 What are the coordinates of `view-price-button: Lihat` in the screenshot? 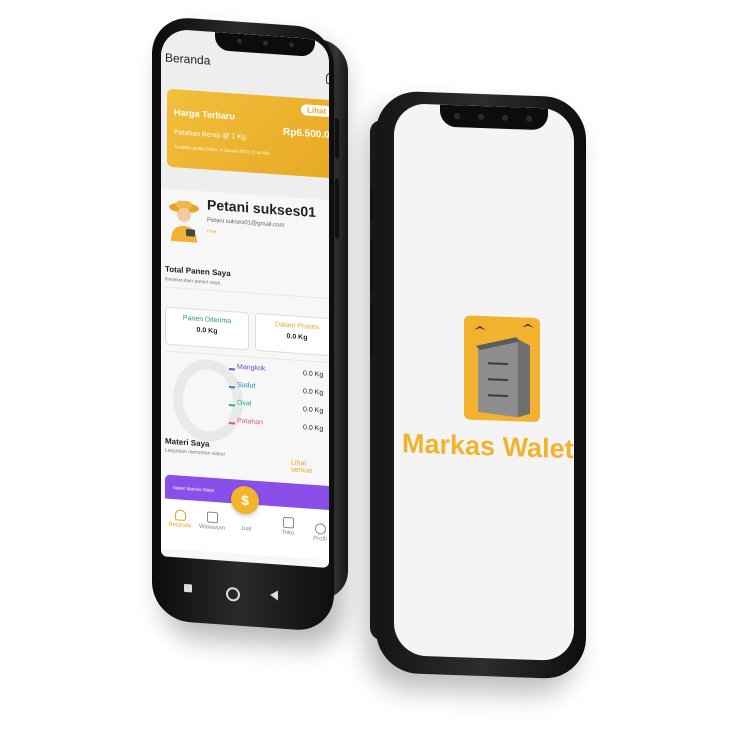 It's located at (315, 111).